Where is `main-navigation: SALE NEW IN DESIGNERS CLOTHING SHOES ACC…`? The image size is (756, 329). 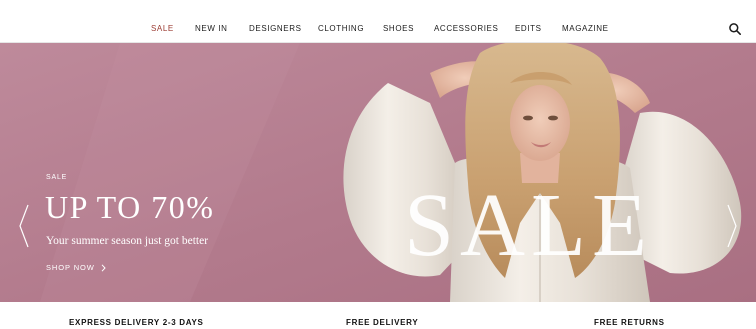 main-navigation: SALE NEW IN DESIGNERS CLOTHING SHOES ACC… is located at coordinates (378, 29).